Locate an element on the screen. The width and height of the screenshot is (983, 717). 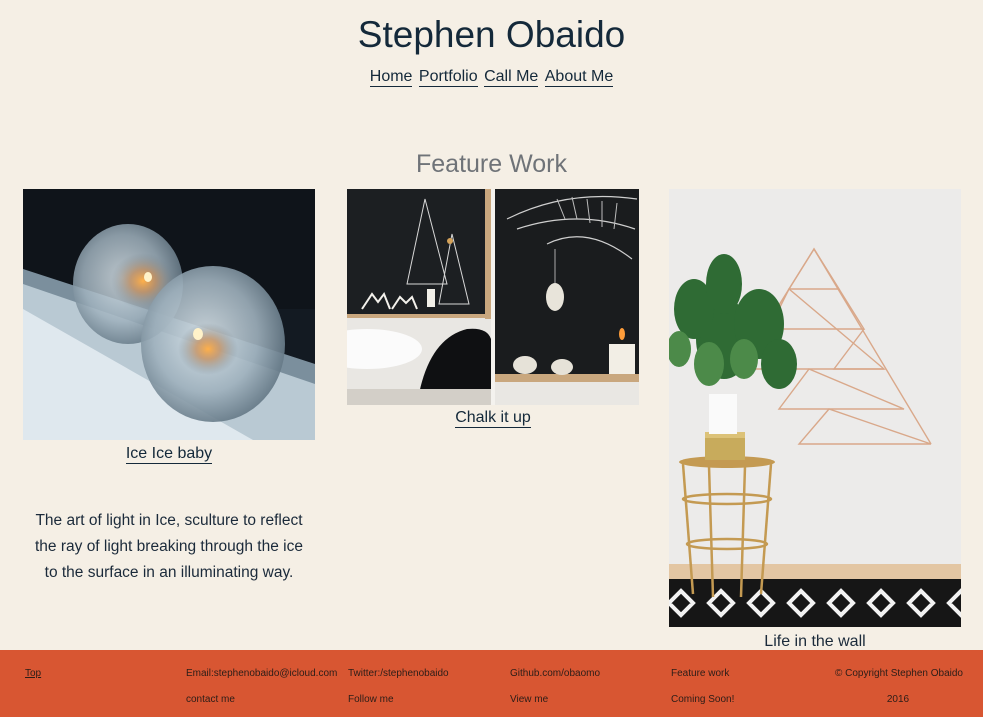
footer-coming-soon: Coming Soon! is located at coordinates (703, 699).